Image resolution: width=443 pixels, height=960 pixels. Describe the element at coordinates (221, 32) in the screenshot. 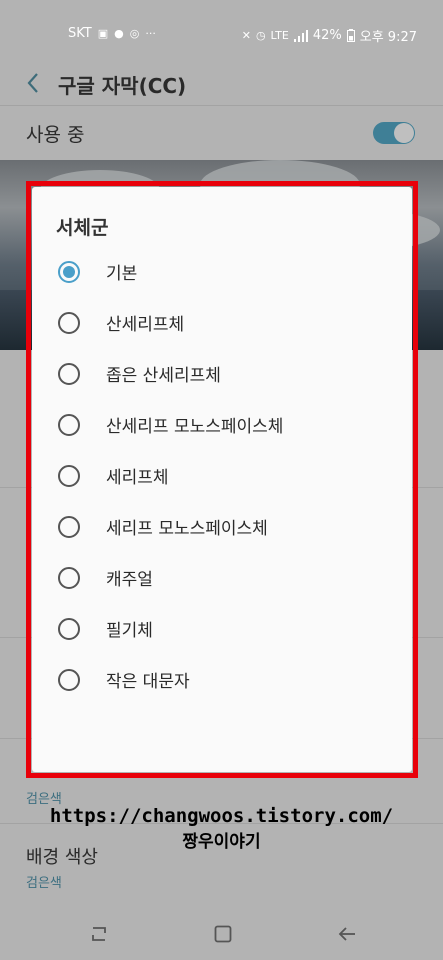

I see `status-bar: SKT ▣ ● ◎ ··· ✕ ◷ LTE 42% 오후 9:27` at that location.